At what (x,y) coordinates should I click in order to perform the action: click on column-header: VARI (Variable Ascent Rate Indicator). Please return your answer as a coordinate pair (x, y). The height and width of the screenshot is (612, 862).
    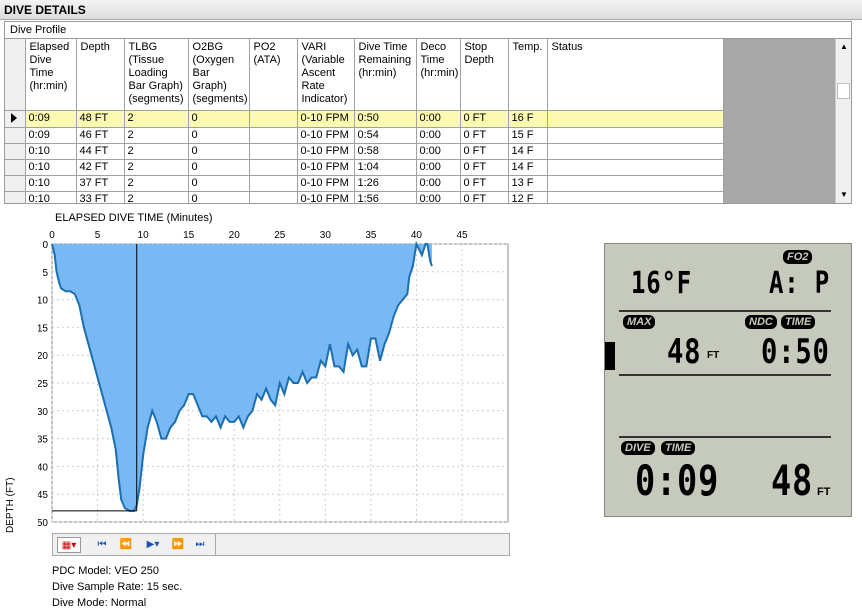
    Looking at the image, I should click on (326, 75).